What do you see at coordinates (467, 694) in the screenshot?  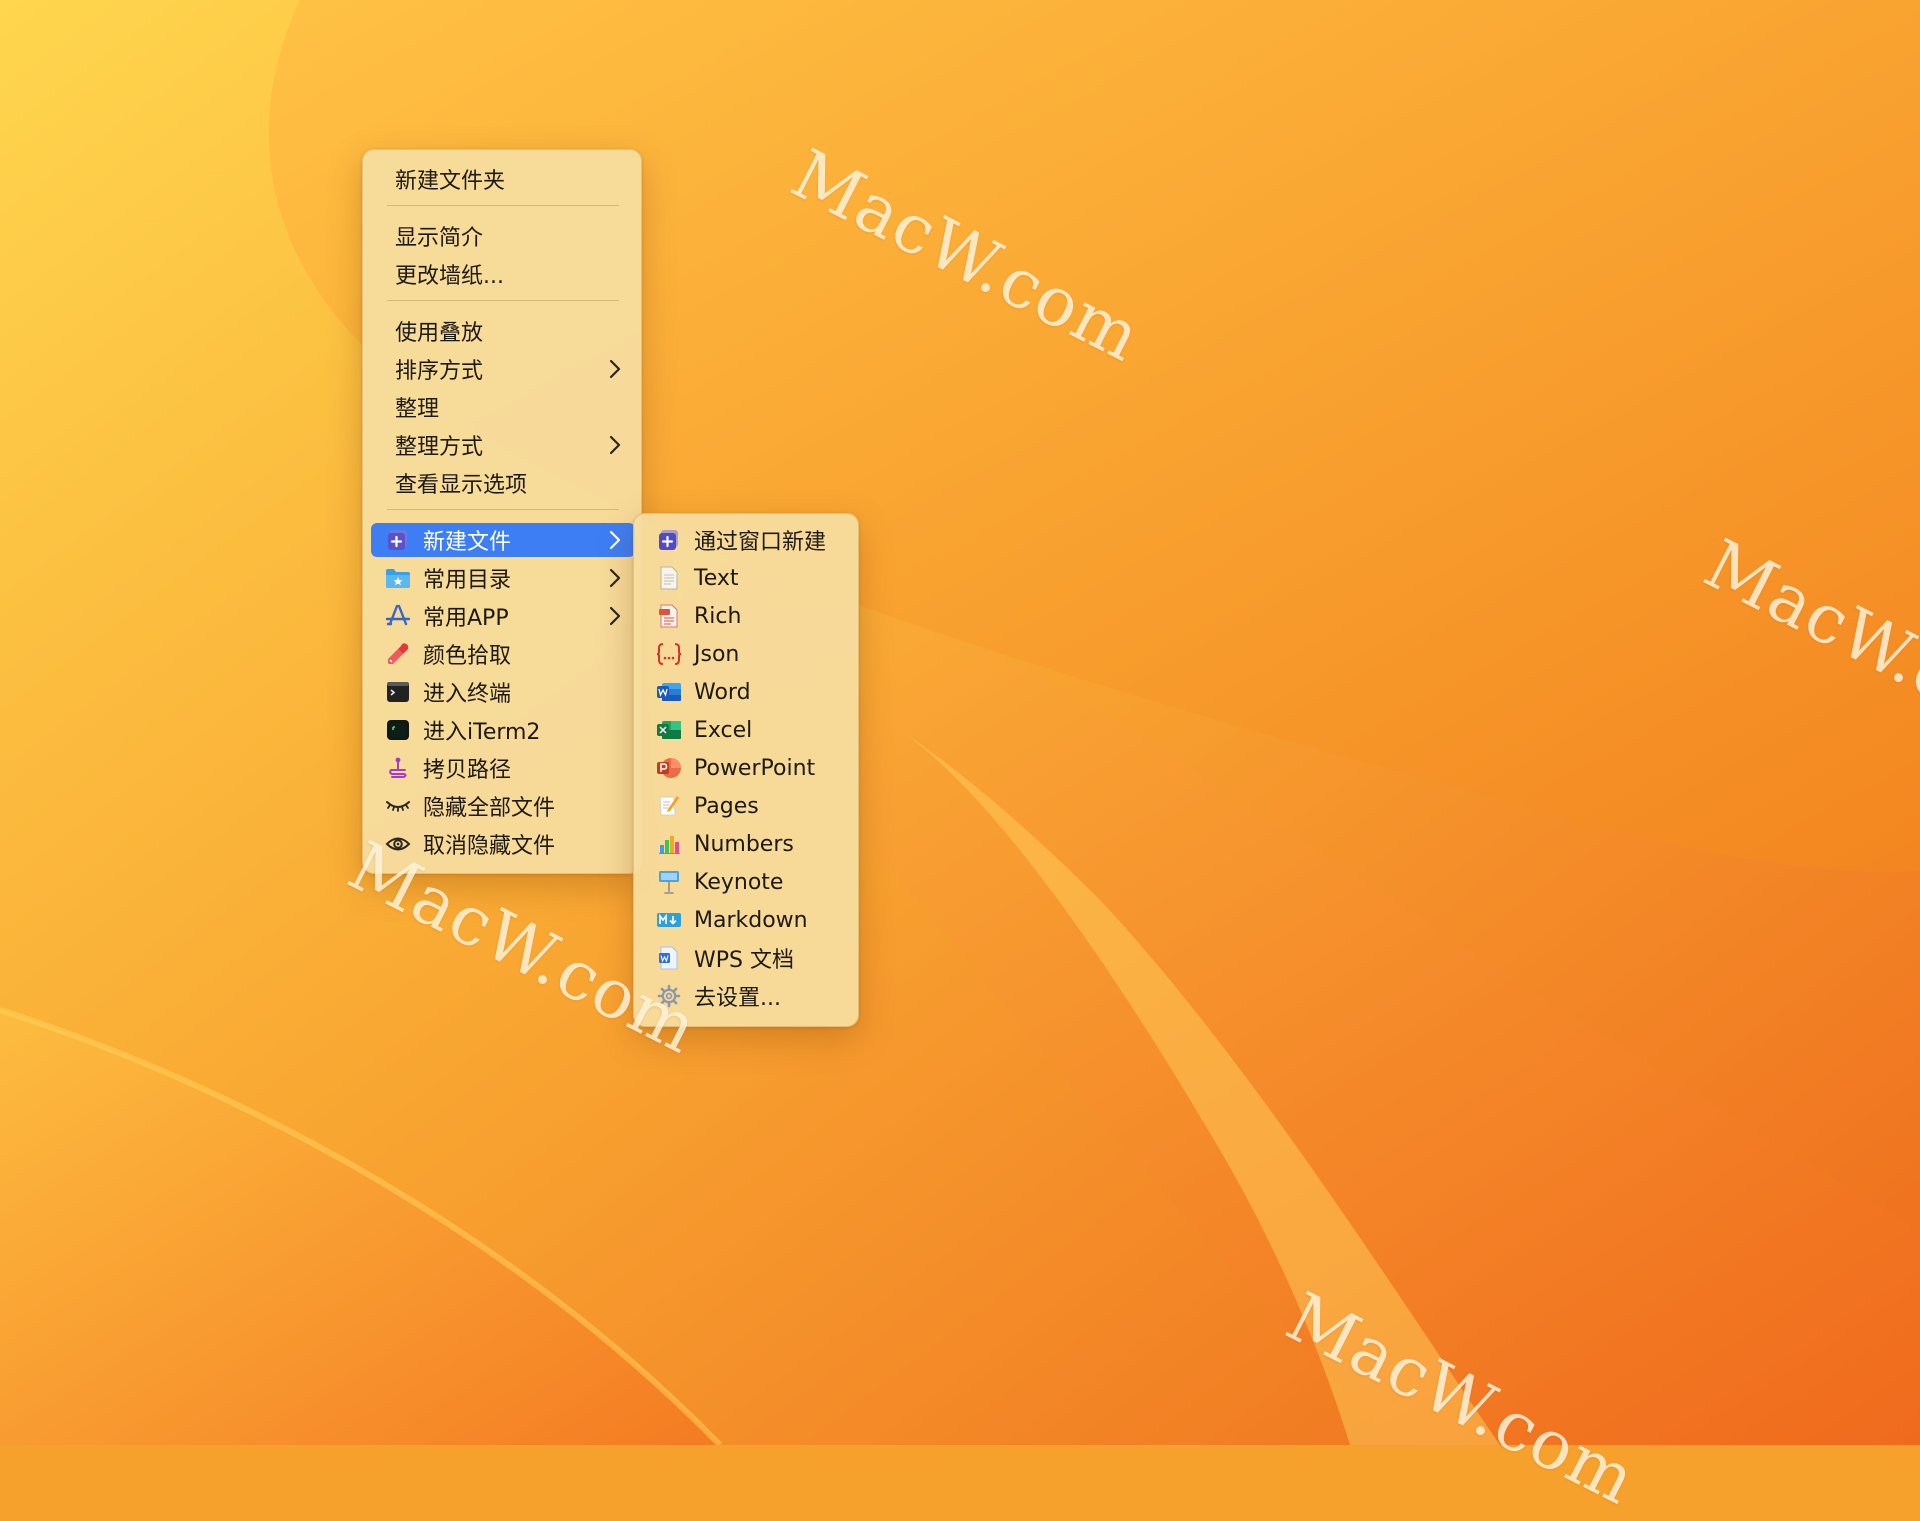 I see `menu-item-label: 进入终端` at bounding box center [467, 694].